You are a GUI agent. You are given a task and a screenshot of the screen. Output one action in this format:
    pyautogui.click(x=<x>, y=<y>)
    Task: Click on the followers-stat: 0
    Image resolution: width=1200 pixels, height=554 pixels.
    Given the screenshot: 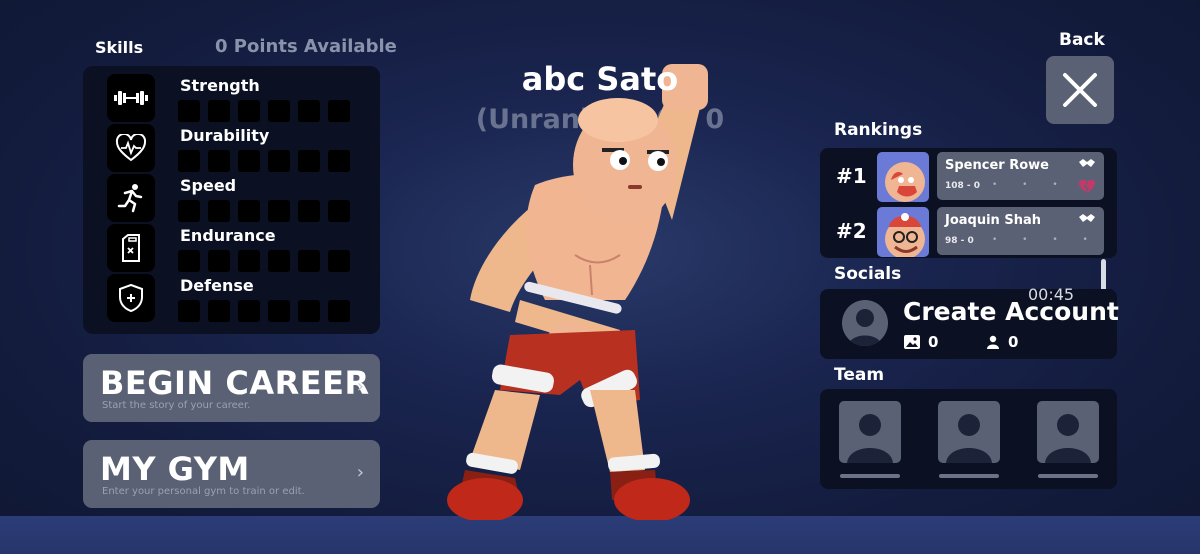 What is the action you would take?
    pyautogui.click(x=1002, y=342)
    